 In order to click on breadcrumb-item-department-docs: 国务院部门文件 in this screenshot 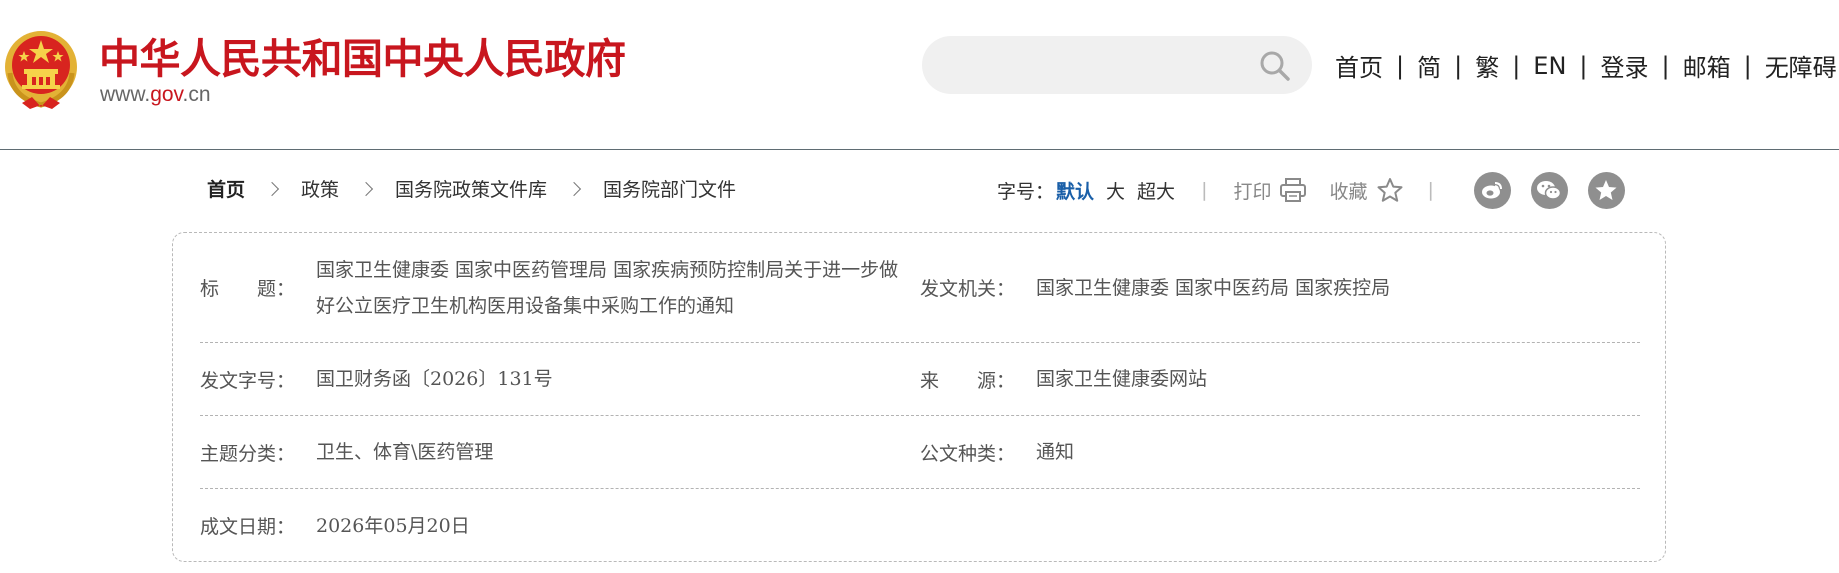, I will do `click(669, 188)`.